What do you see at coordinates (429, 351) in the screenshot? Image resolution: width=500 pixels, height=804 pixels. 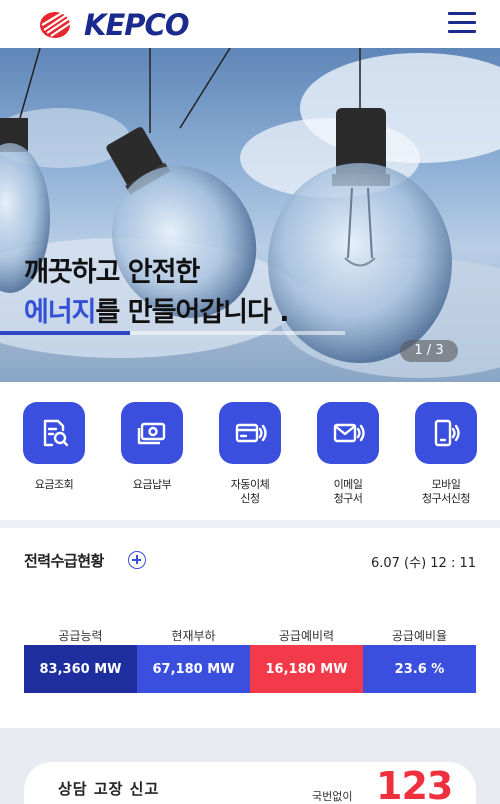 I see `slide-pager: 1 / 3` at bounding box center [429, 351].